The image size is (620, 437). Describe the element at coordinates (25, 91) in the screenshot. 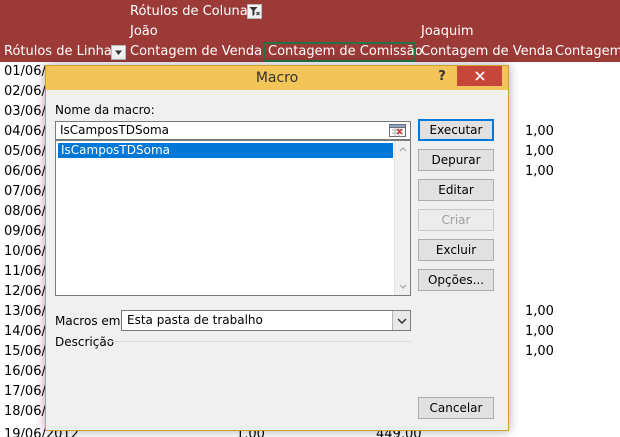

I see `row-label: 02/06/` at that location.